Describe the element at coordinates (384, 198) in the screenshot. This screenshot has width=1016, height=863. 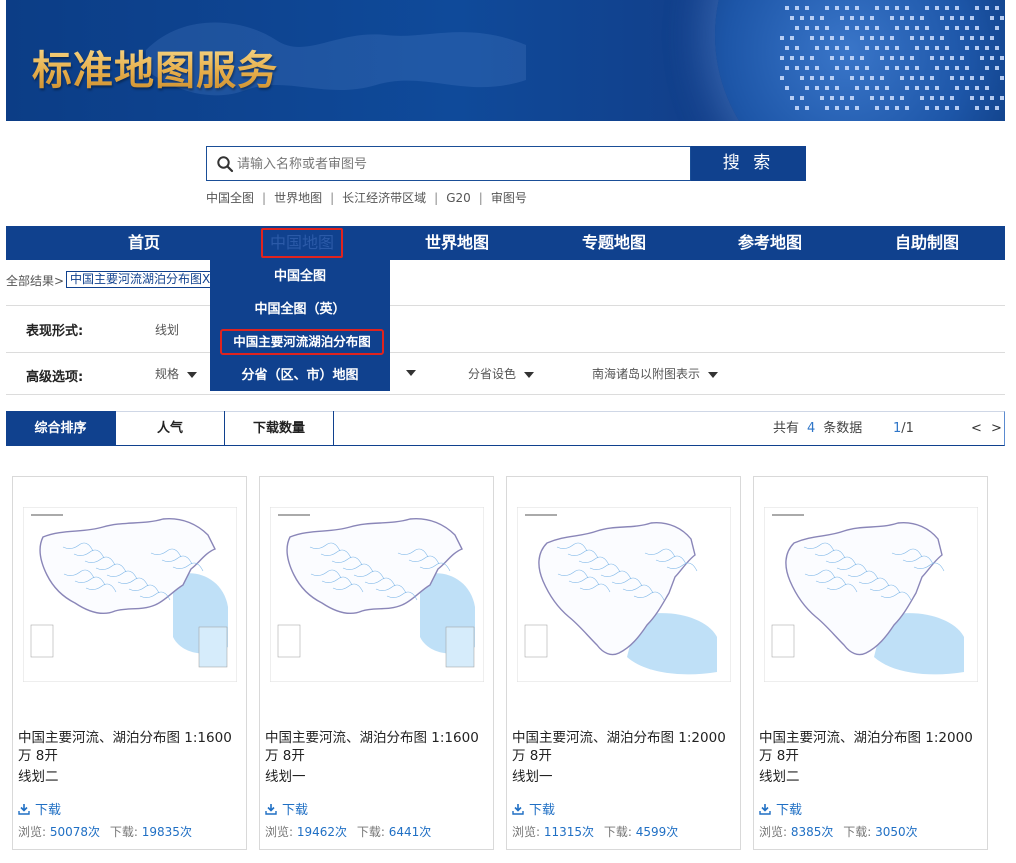
I see `quick-link-yangtze: 长江经济带区域` at that location.